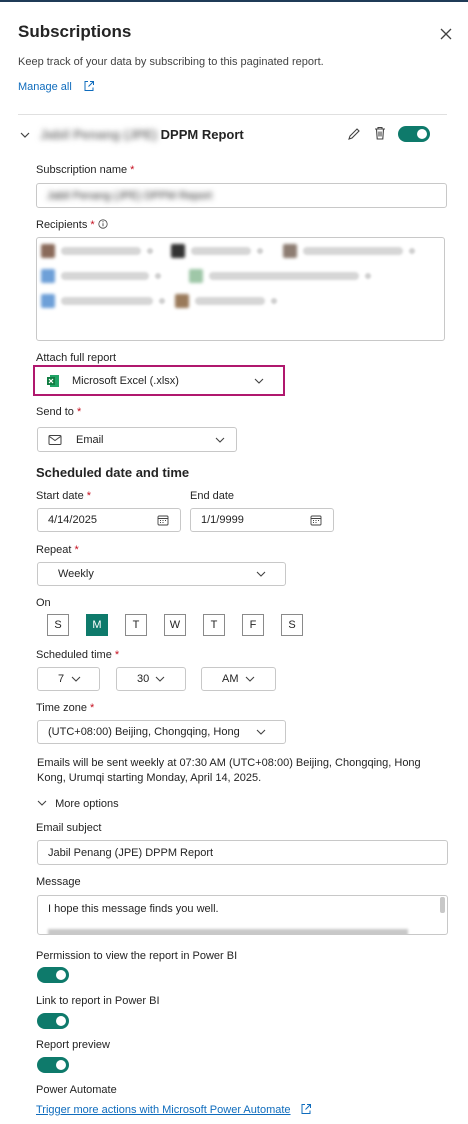  Describe the element at coordinates (242, 852) in the screenshot. I see `email-subject-input: Jabil Penang (JPE) DPPM Report` at that location.